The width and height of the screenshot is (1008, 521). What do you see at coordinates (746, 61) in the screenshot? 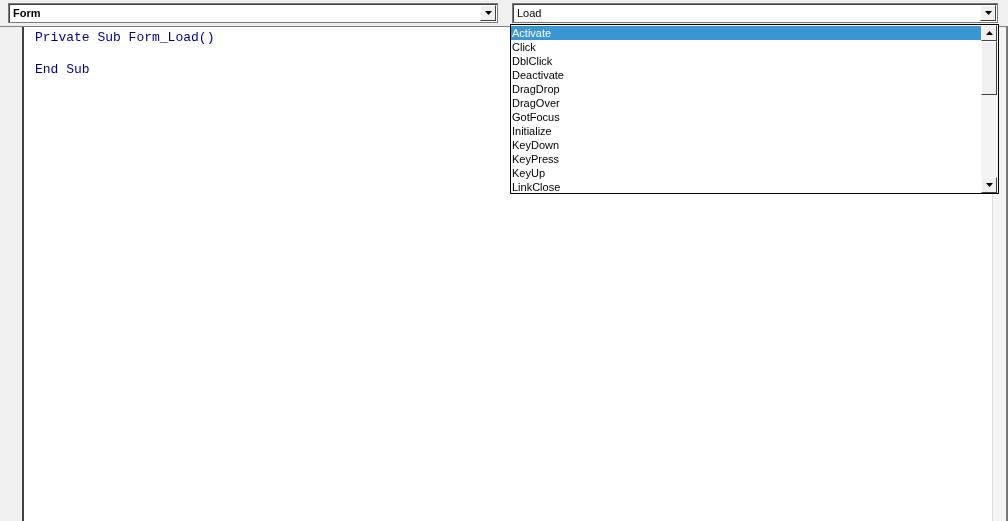
I see `list-item: DblClick` at bounding box center [746, 61].